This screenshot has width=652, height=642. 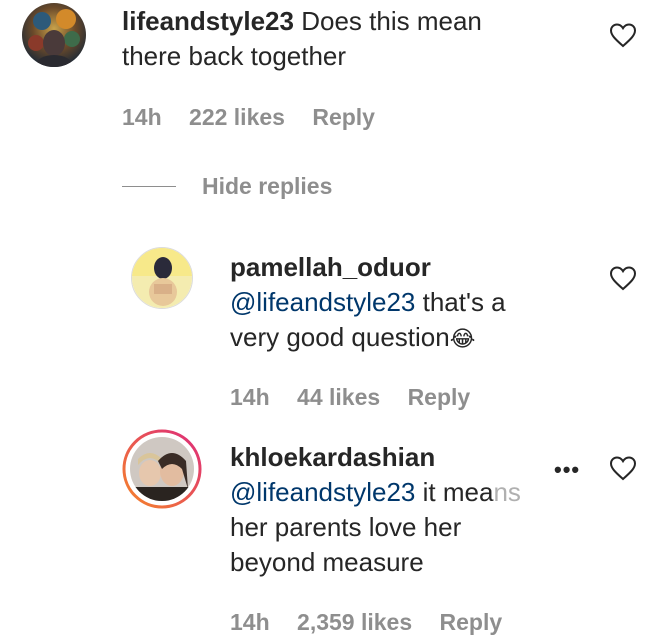 What do you see at coordinates (507, 492) in the screenshot?
I see `comment-body-faded: ns` at bounding box center [507, 492].